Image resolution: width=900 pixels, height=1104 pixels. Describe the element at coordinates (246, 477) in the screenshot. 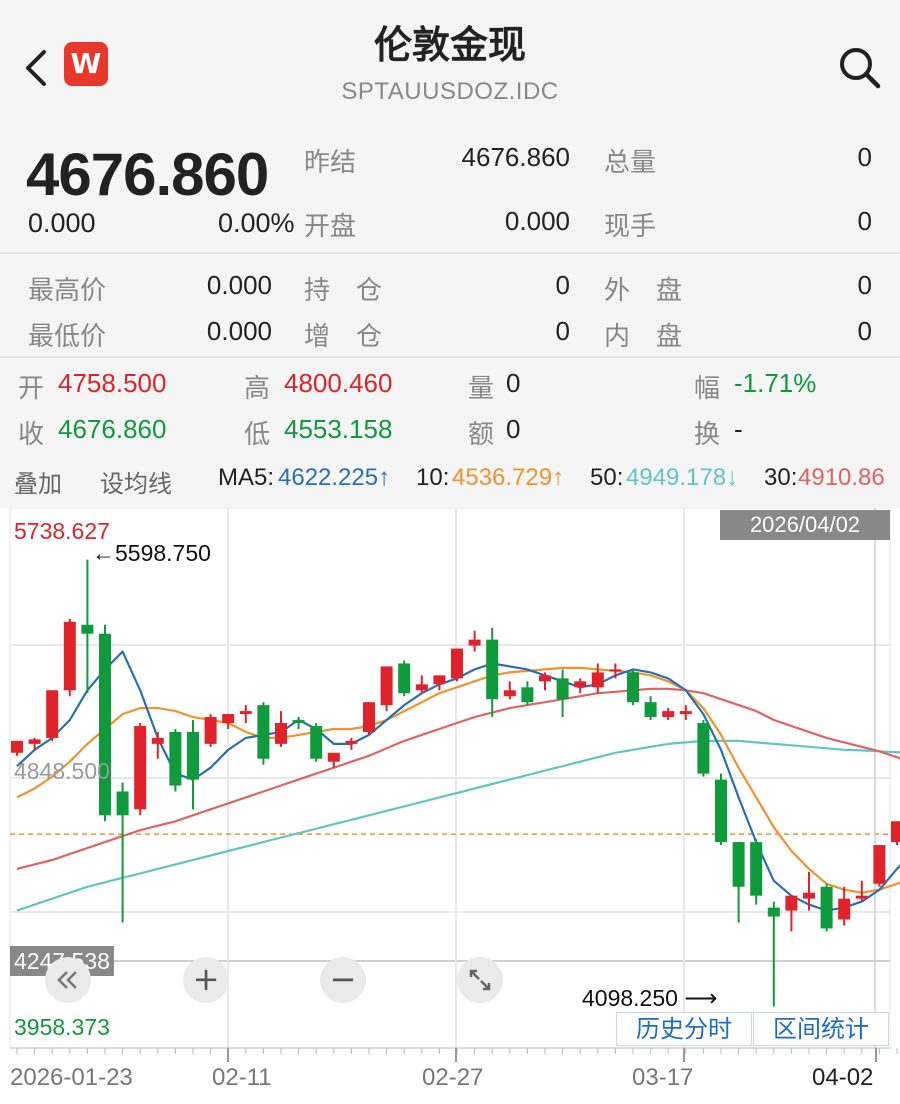

I see `ma5-label: MA5:` at that location.